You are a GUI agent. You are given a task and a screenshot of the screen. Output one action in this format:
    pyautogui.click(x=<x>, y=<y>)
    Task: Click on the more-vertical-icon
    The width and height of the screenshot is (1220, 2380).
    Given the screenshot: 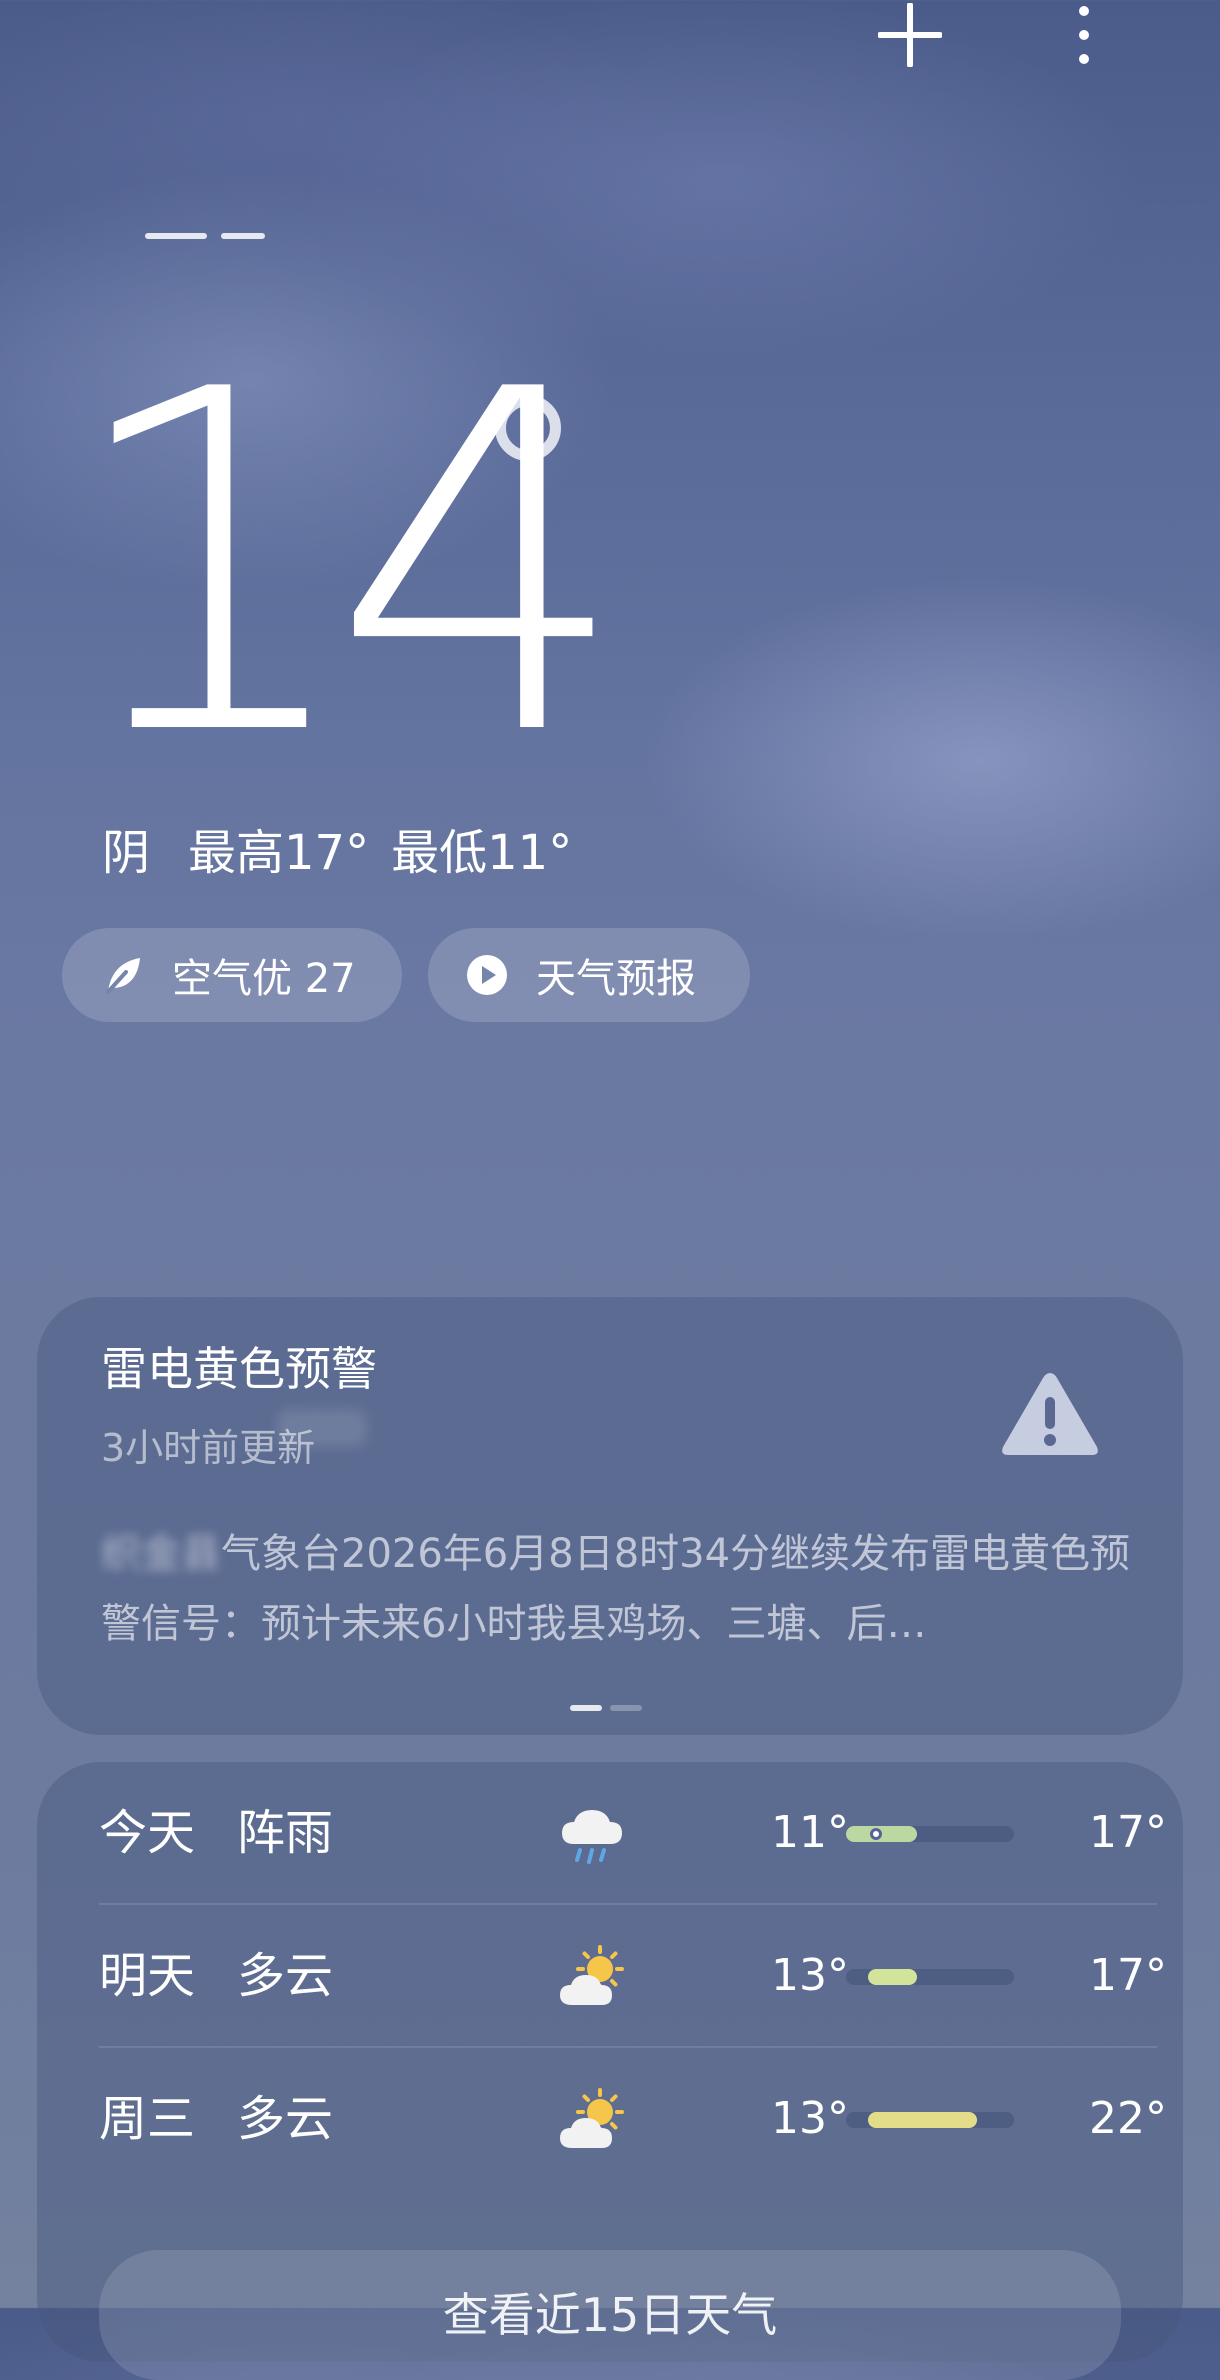 What is the action you would take?
    pyautogui.click(x=1084, y=35)
    